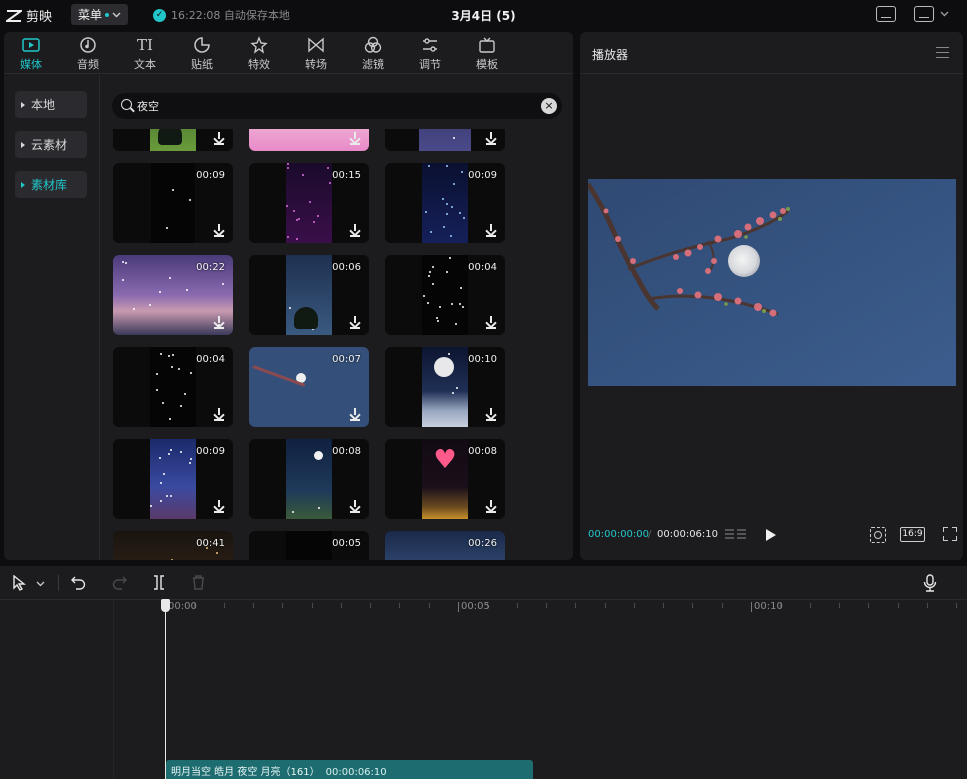  What do you see at coordinates (445, 545) in the screenshot?
I see `media-tile: 00:26` at bounding box center [445, 545].